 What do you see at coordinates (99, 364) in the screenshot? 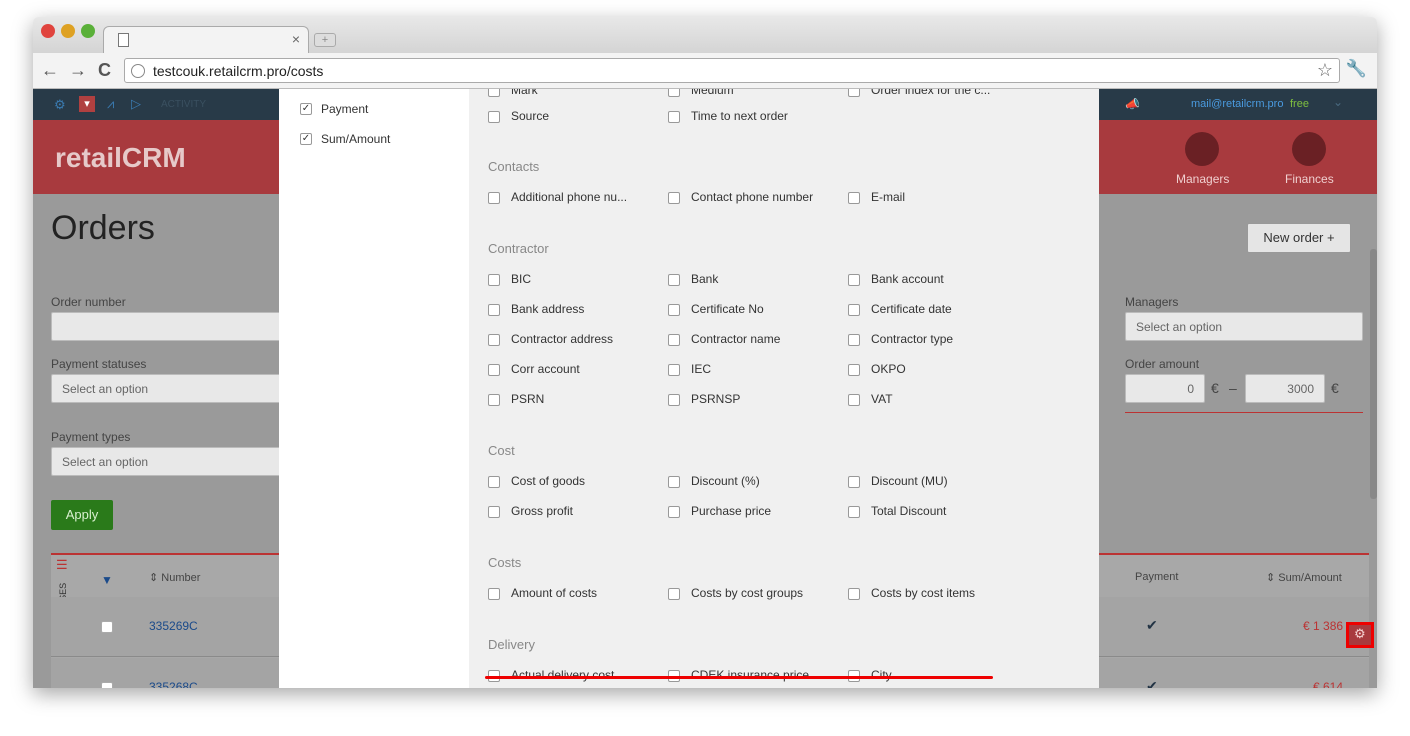
I see `payment-statuses-label: Payment statuses` at bounding box center [99, 364].